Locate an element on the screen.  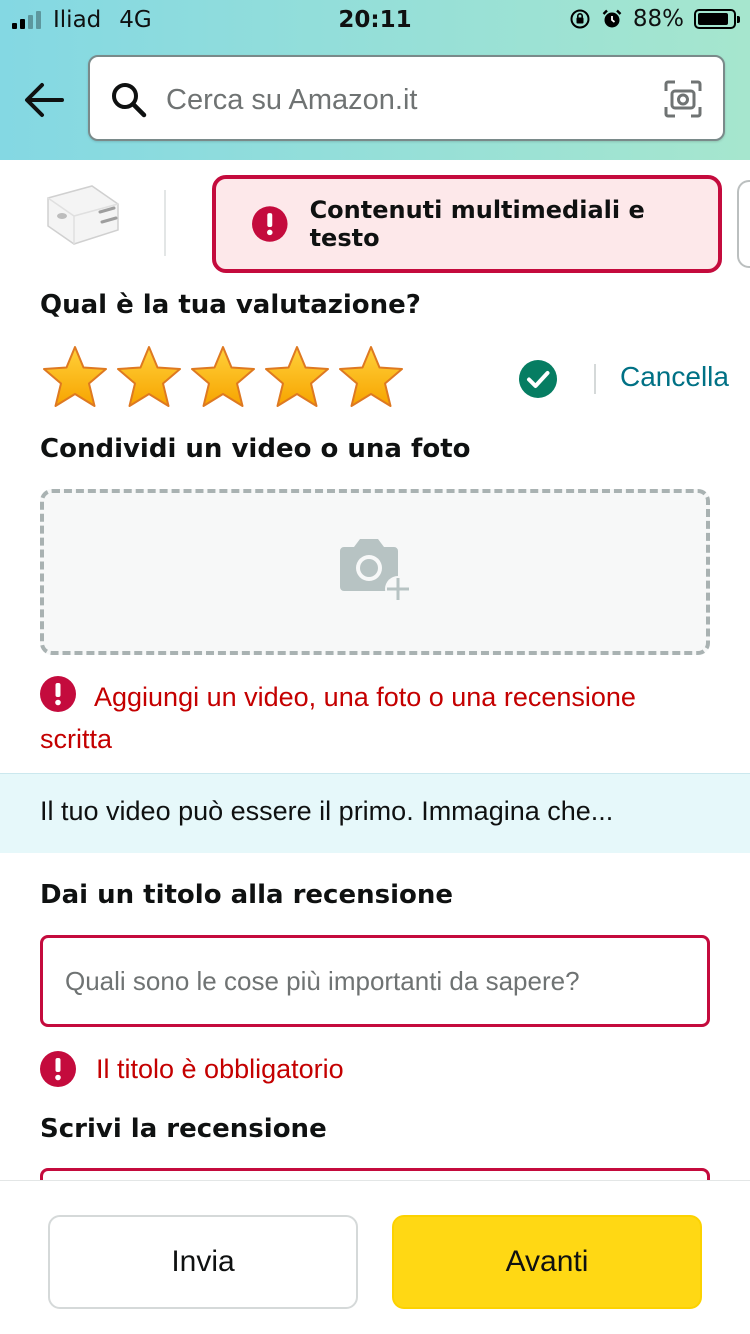
search-placeholder: Cerca su Amazon.it is located at coordinates (292, 100).